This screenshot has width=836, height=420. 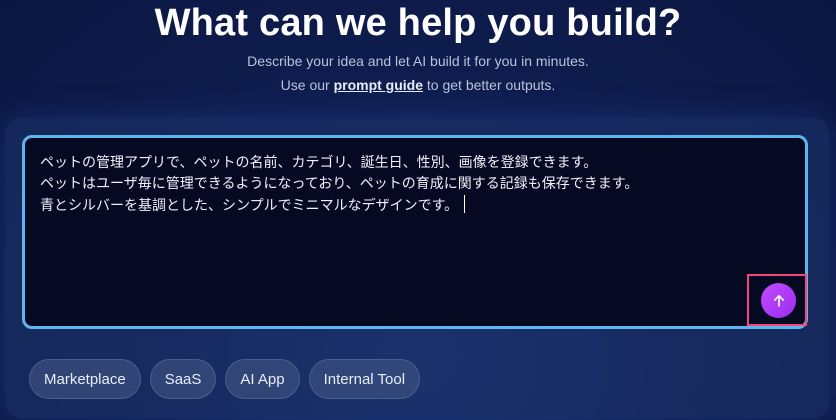 I want to click on text-caret, so click(x=465, y=204).